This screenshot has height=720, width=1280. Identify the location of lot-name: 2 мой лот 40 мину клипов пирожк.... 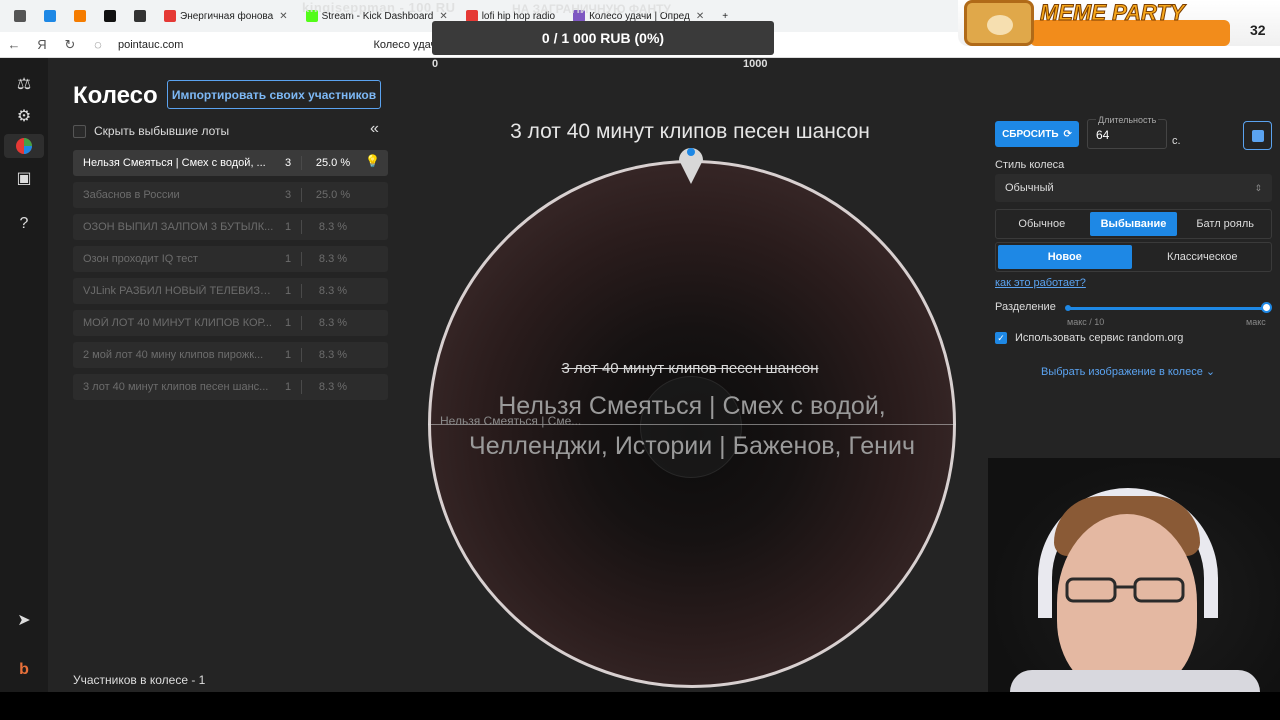
(179, 355).